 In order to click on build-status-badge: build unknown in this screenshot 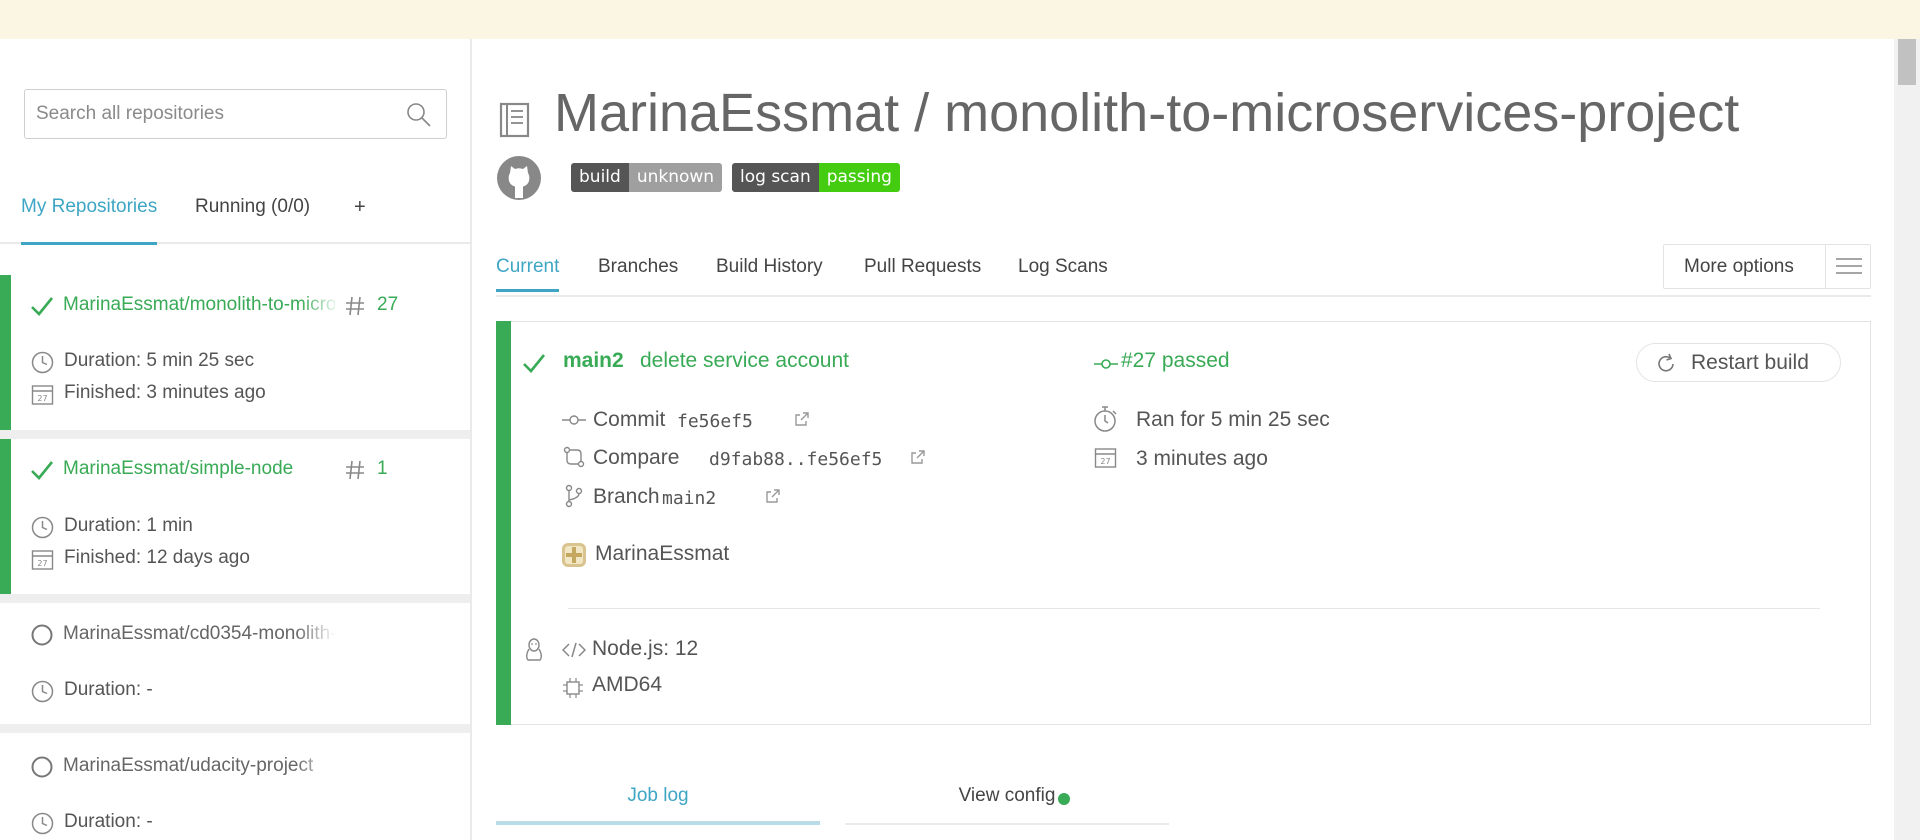, I will do `click(647, 177)`.